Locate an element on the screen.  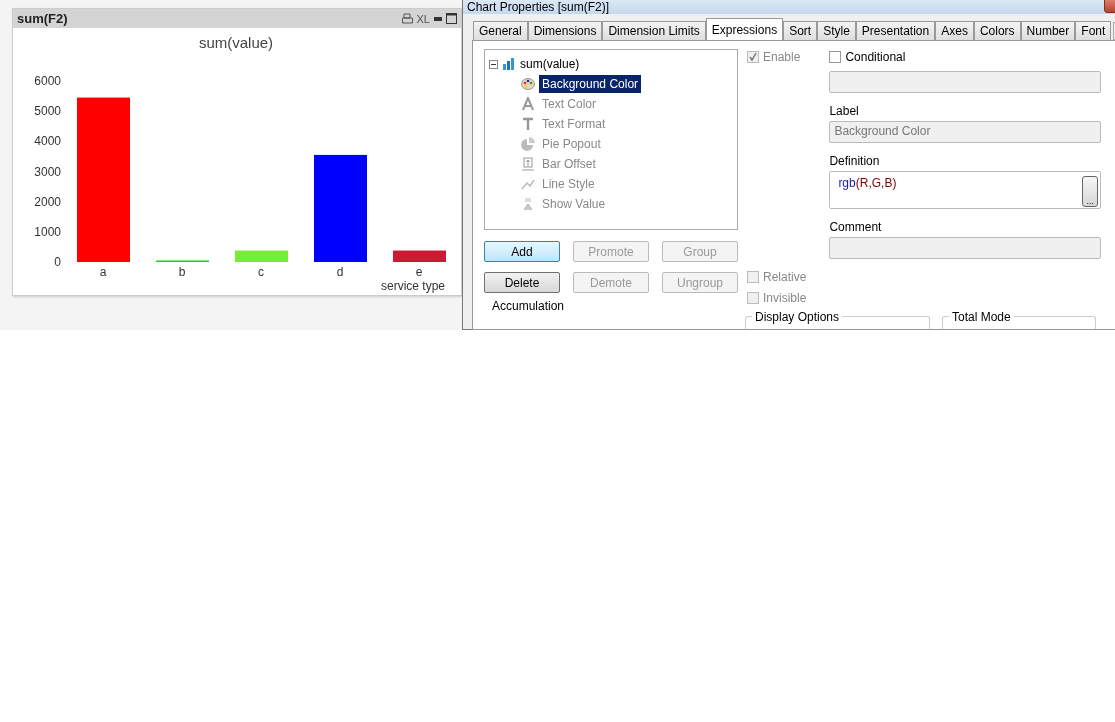
dialog-title: Chart Properties [sum(F2)] is located at coordinates (539, 7).